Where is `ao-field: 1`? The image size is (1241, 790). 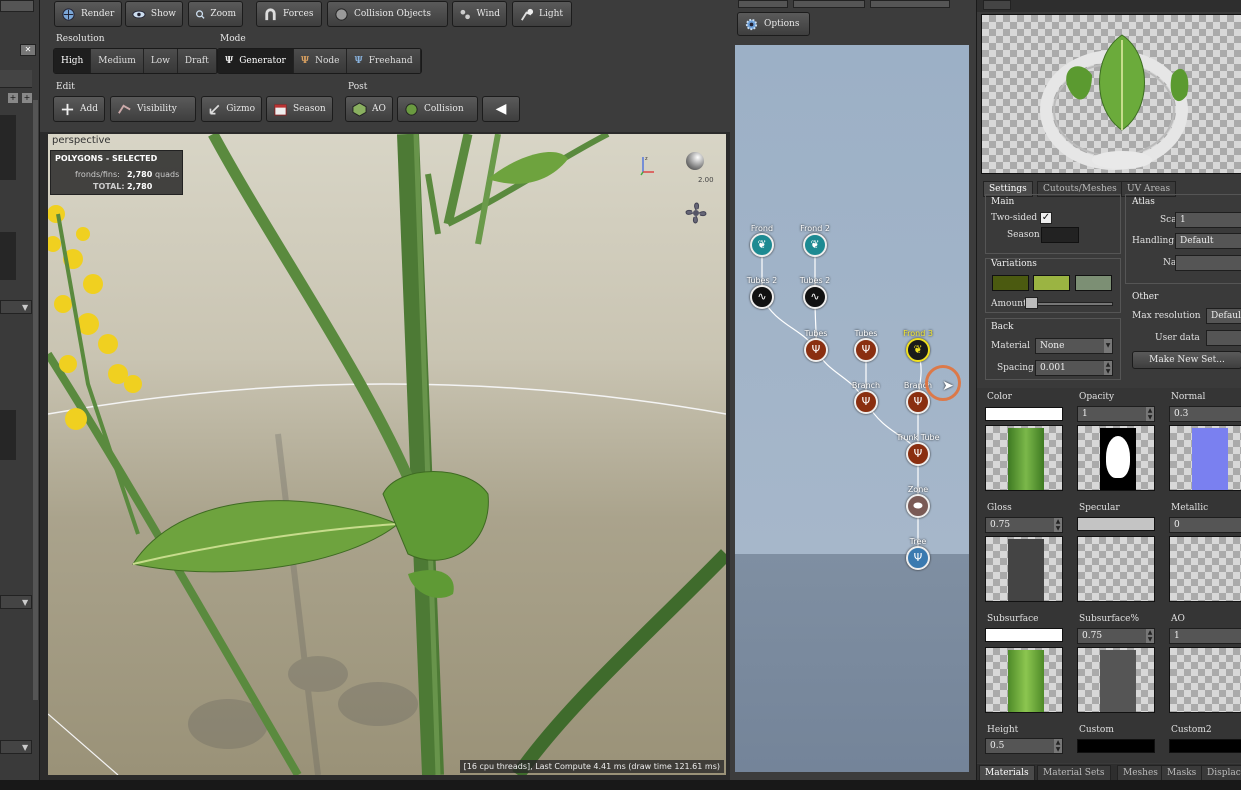
ao-field: 1 is located at coordinates (1205, 636).